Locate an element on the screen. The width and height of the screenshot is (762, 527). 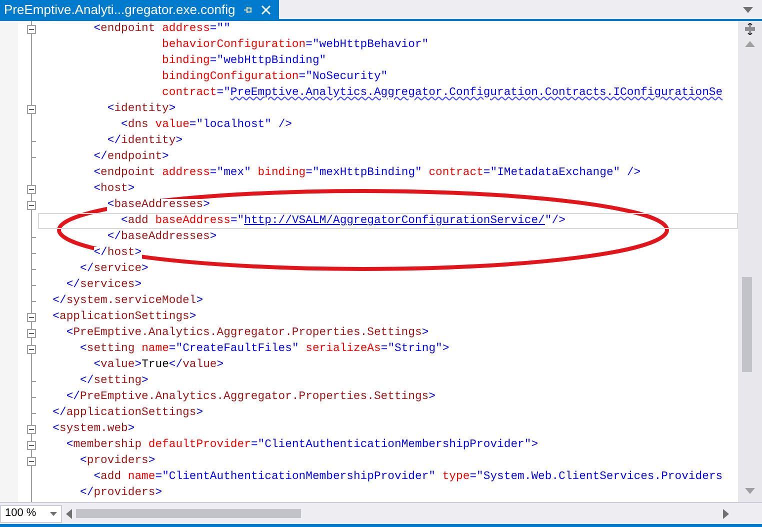
file-tab: PreEmptive.Analyti...gregator.exe.config is located at coordinates (140, 9).